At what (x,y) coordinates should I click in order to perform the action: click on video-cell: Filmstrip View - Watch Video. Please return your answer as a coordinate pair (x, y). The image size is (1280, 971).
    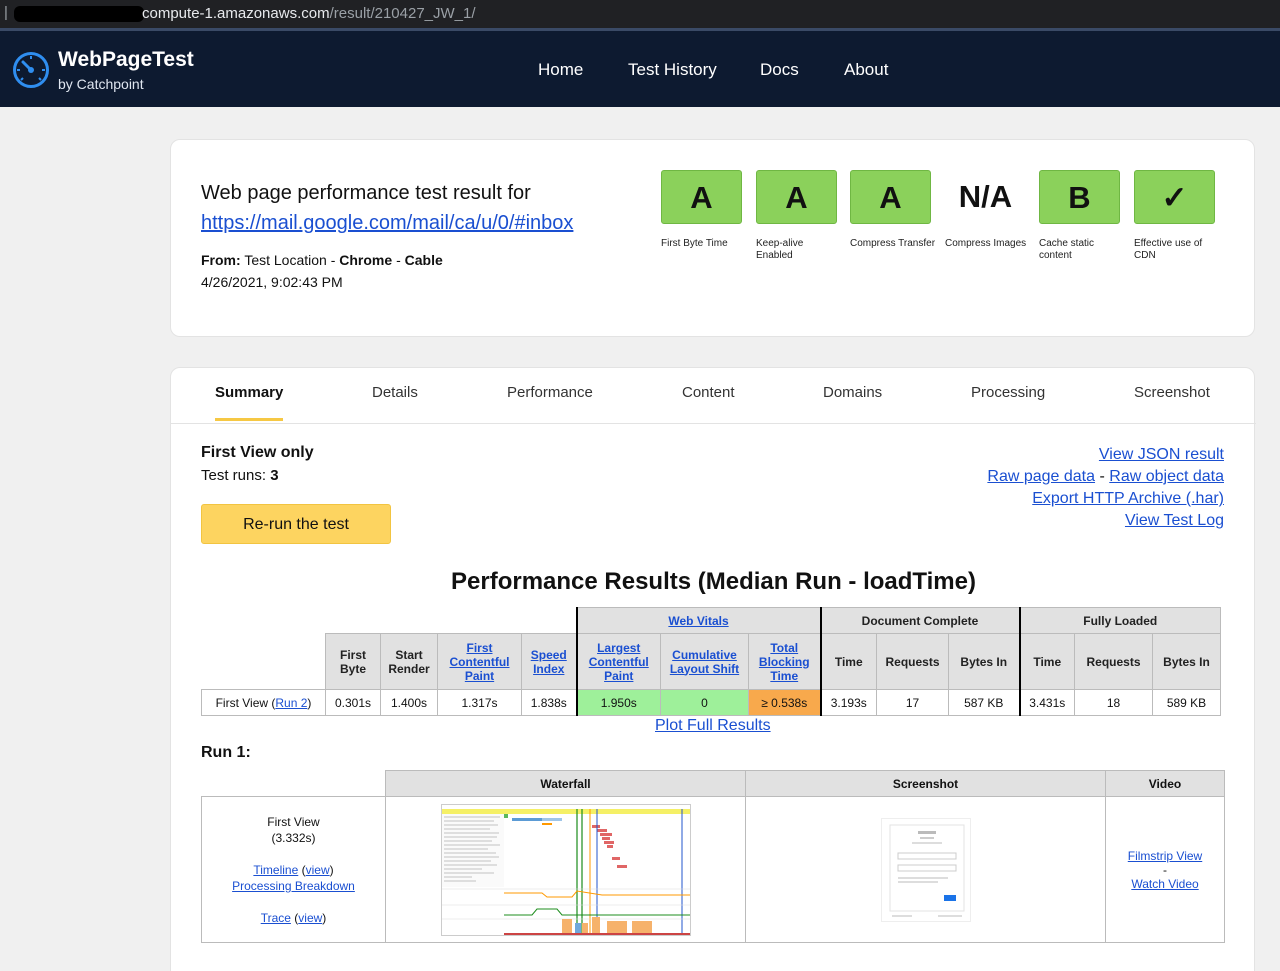
    Looking at the image, I should click on (1165, 869).